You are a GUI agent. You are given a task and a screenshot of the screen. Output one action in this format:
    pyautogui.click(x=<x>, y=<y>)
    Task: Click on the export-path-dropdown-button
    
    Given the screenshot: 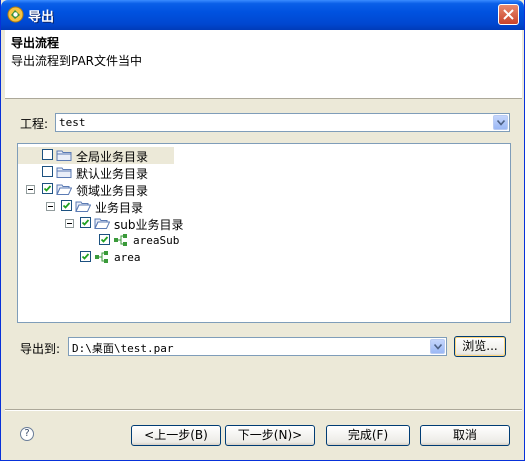 What is the action you would take?
    pyautogui.click(x=437, y=346)
    